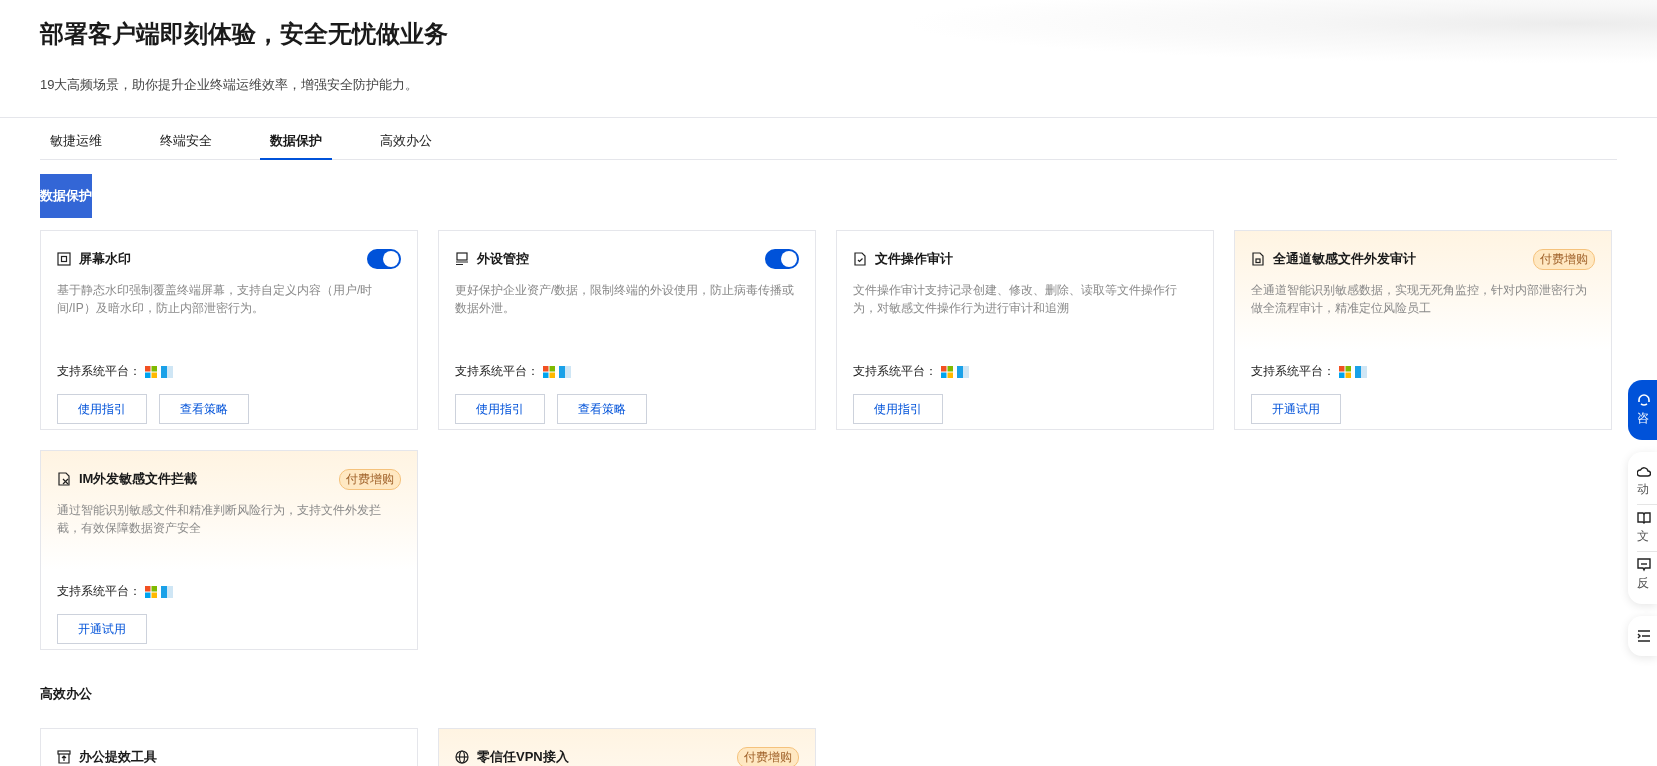  What do you see at coordinates (1647, 527) in the screenshot?
I see `side-panel-item: 文` at bounding box center [1647, 527].